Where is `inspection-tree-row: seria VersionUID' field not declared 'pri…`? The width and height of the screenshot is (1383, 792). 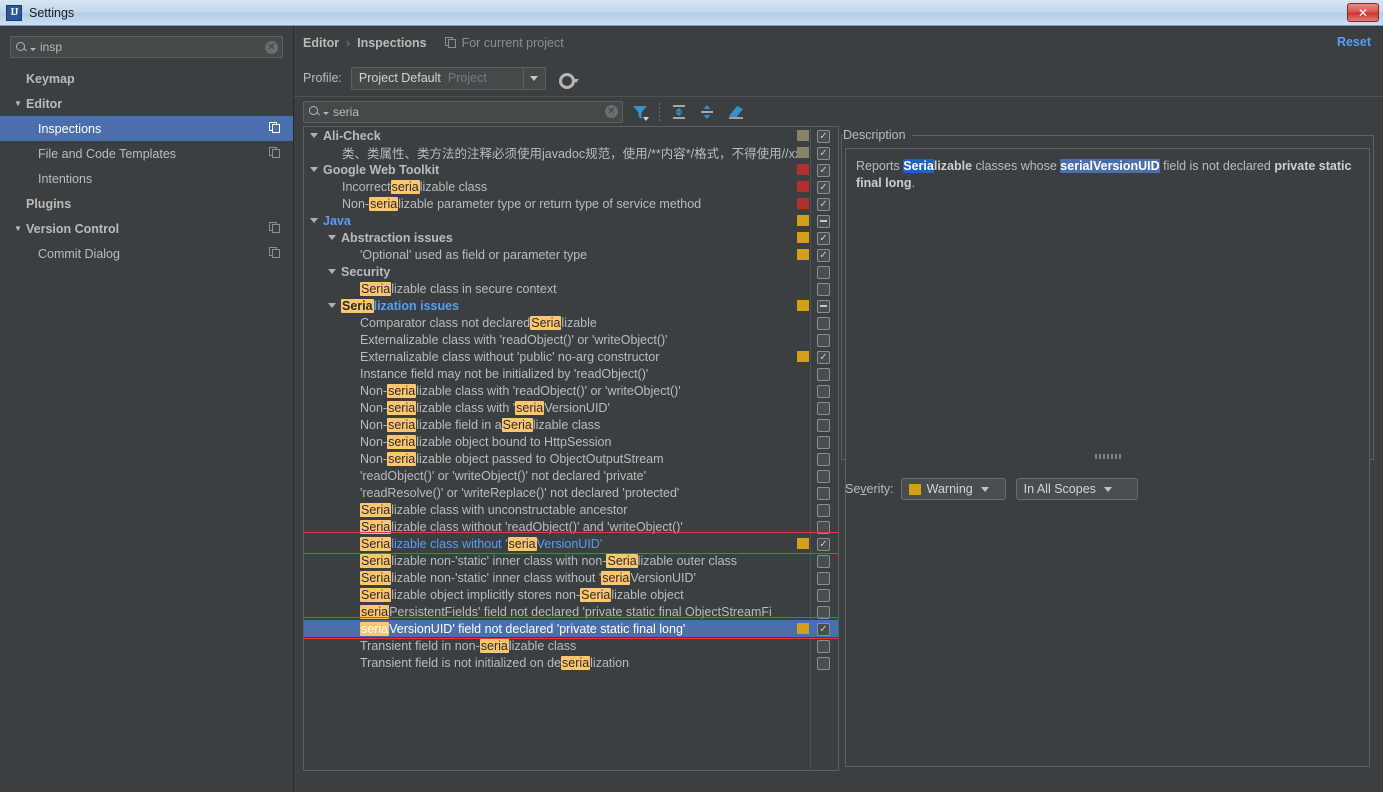 inspection-tree-row: seria VersionUID' field not declared 'pri… is located at coordinates (571, 628).